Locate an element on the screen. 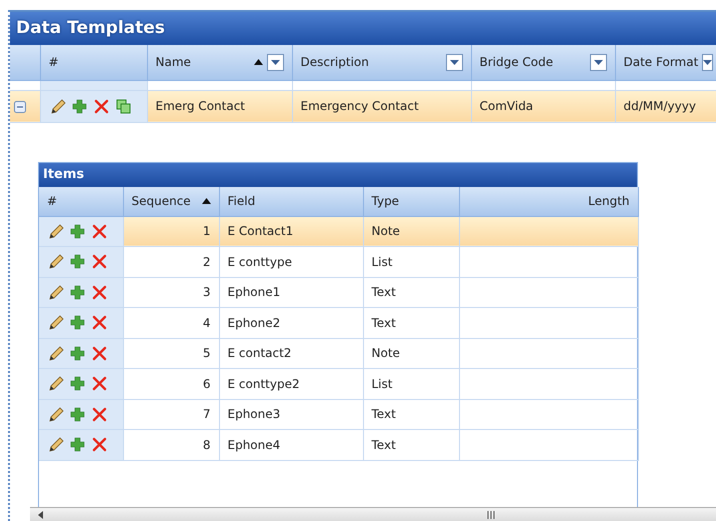 Image resolution: width=716 pixels, height=521 pixels. table-cell: 6 is located at coordinates (206, 383).